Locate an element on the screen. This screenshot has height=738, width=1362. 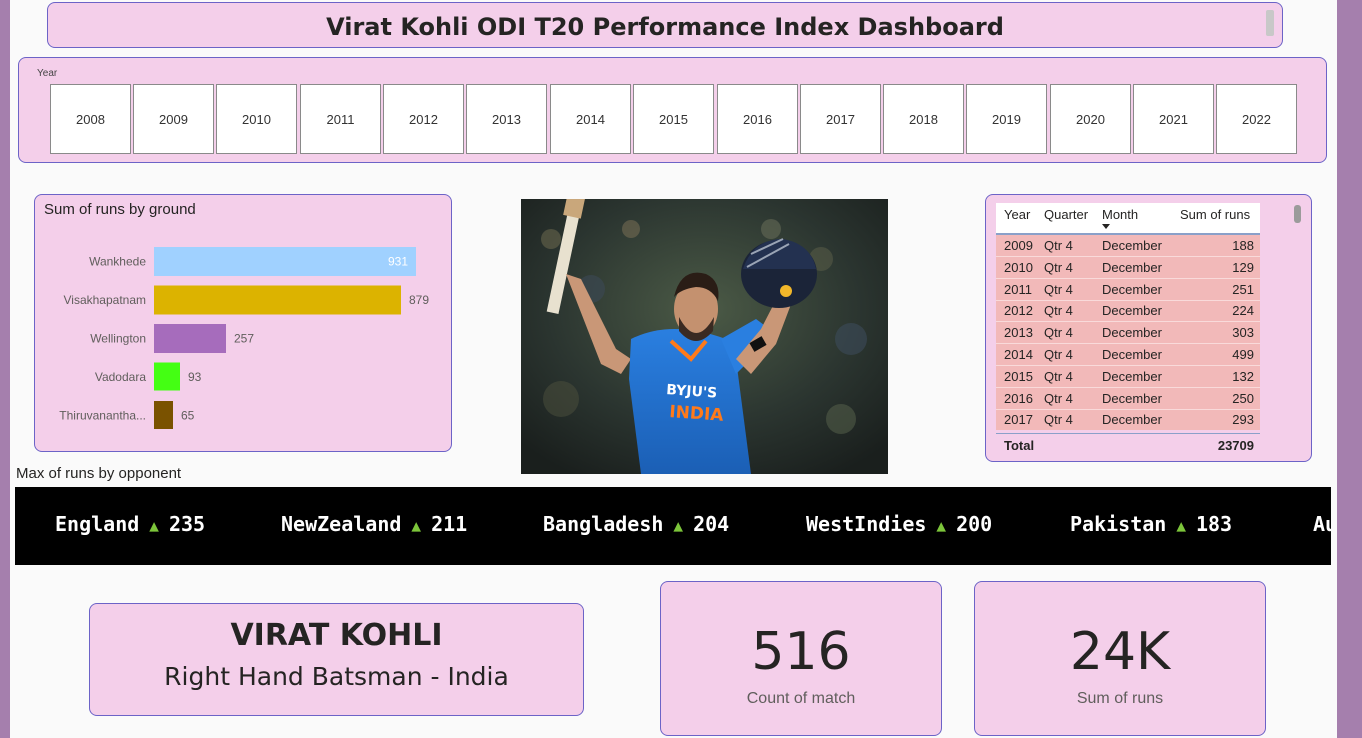
year-button-2014: 2014 is located at coordinates (590, 119).